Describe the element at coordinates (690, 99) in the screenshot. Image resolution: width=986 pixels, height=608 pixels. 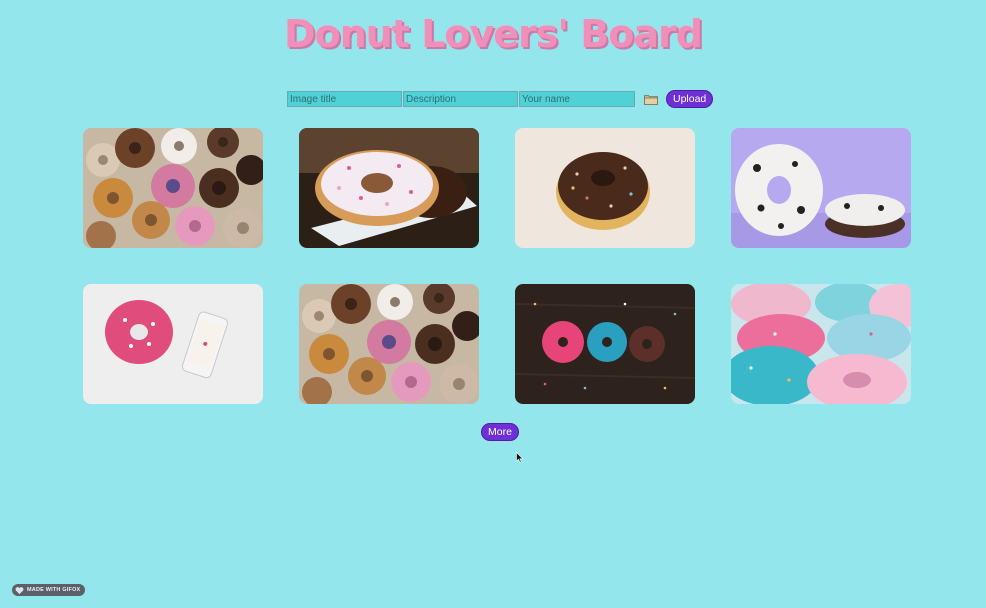
I see `upload-button: Upload` at that location.